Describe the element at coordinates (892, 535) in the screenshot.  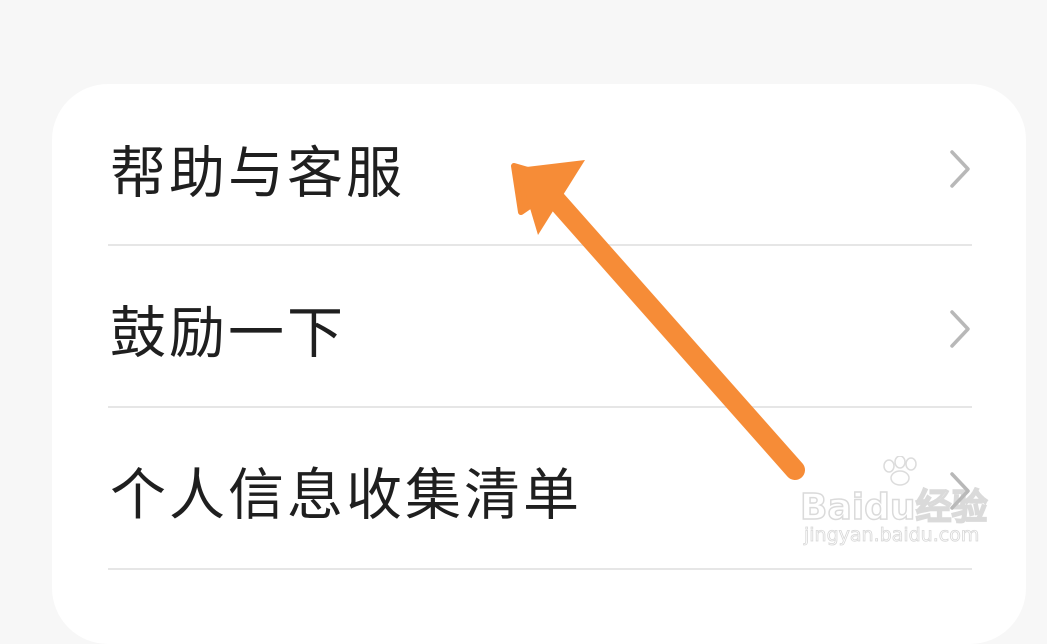
I see `watermark-url: jingyan.baidu.com` at that location.